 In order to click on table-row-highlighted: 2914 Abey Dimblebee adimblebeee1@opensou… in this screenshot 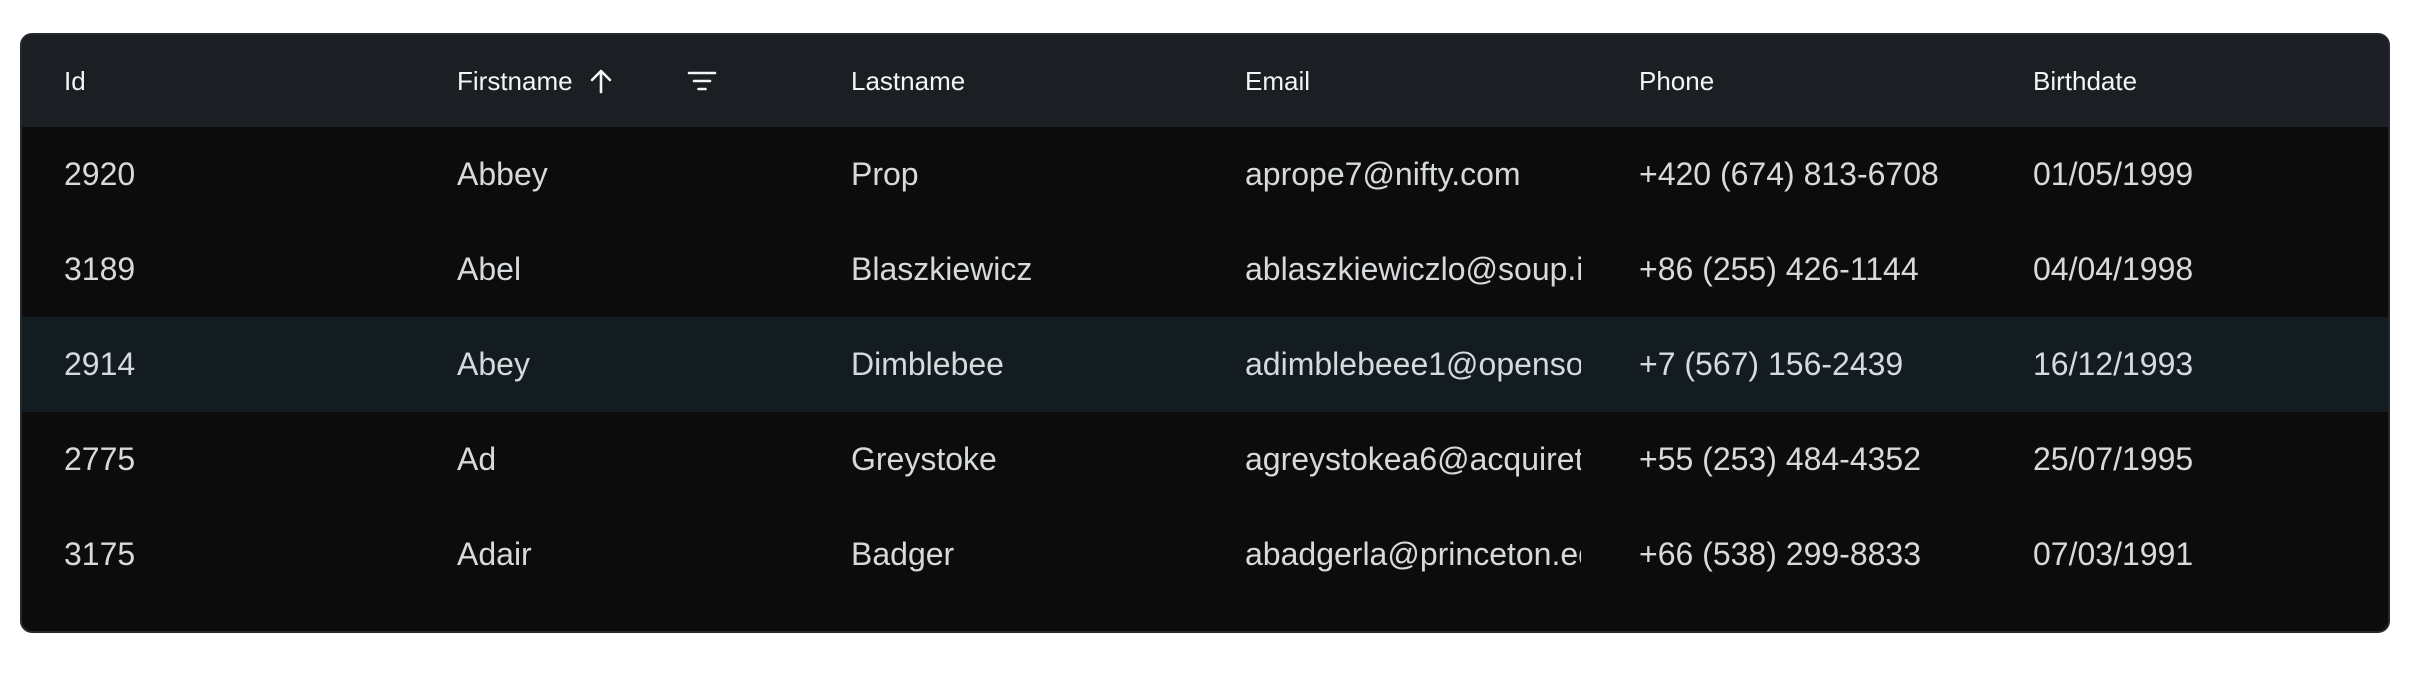, I will do `click(1205, 364)`.